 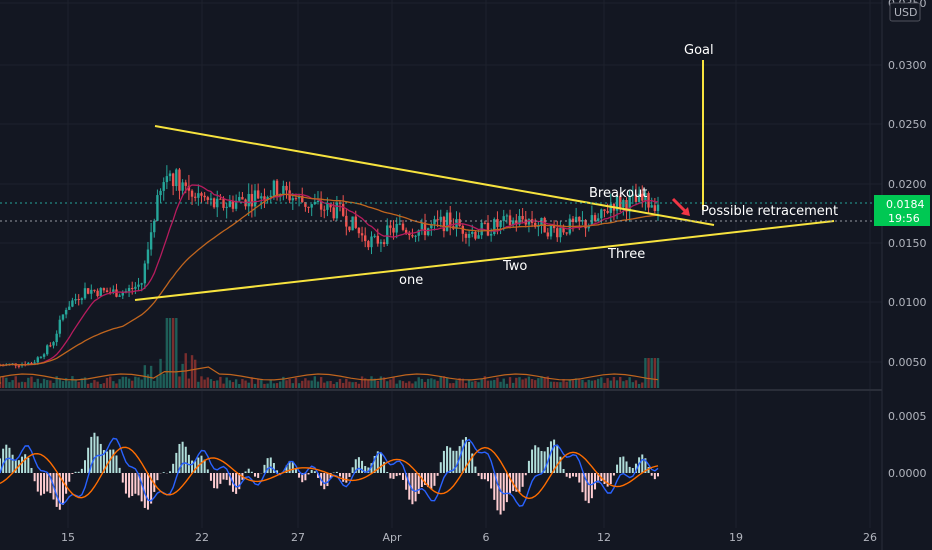 I want to click on price-tick-label: 0.0150, so click(x=907, y=243).